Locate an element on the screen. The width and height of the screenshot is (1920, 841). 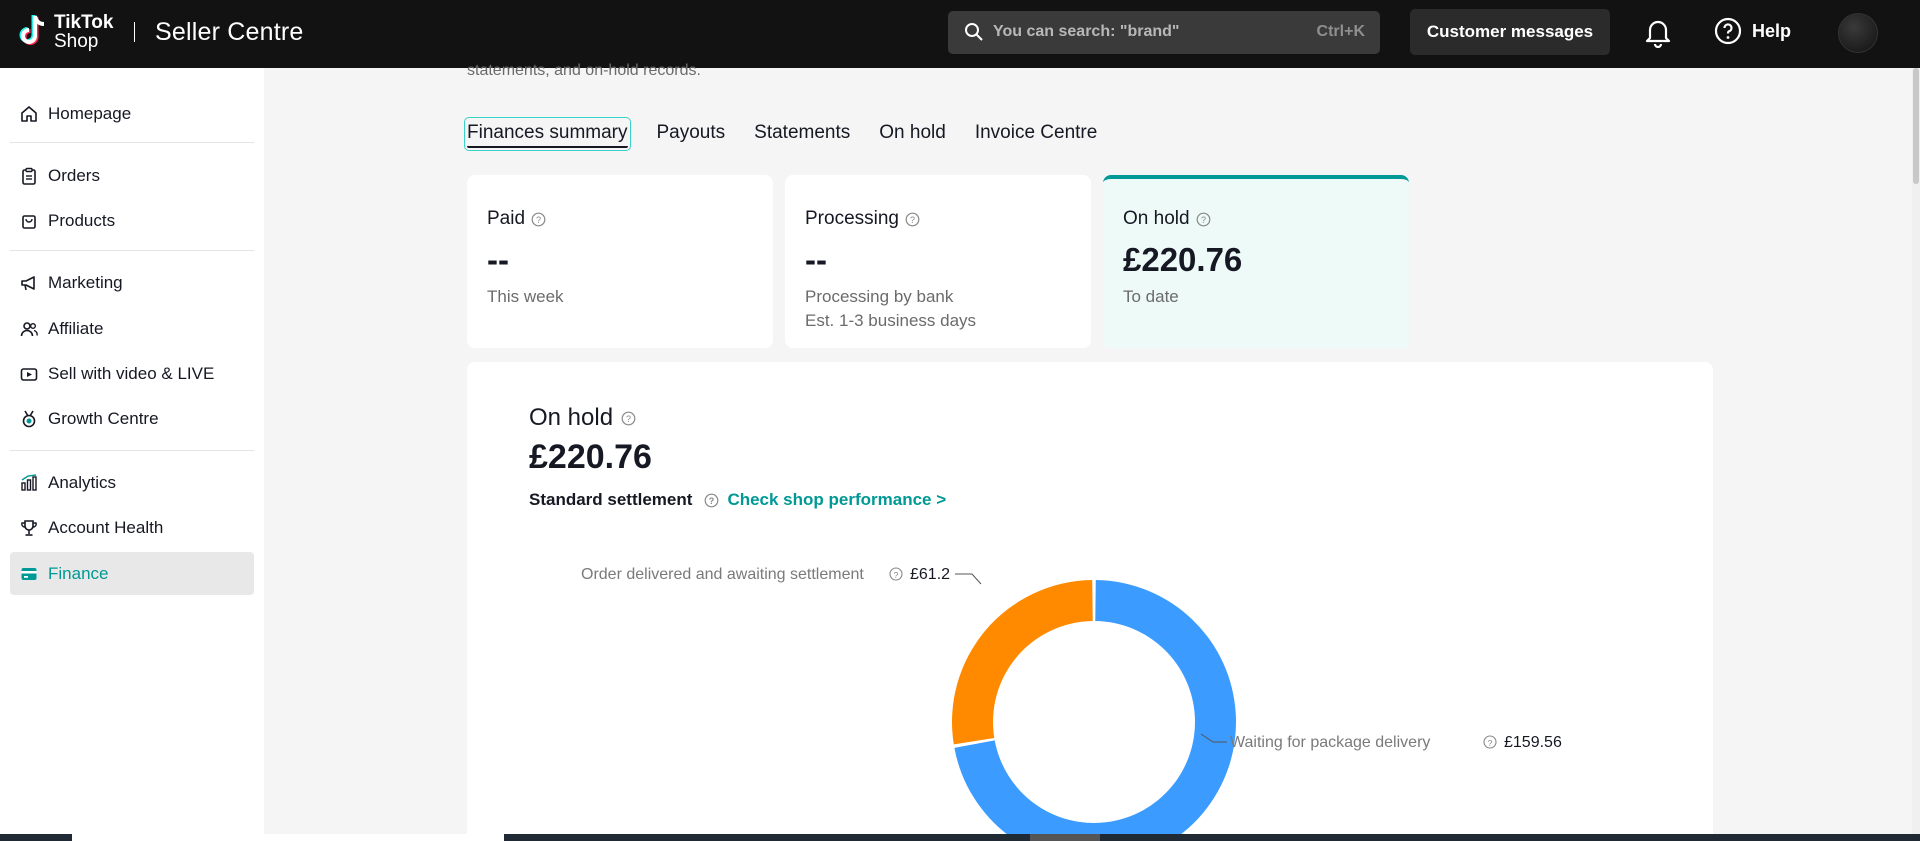
card-subtext-line: Est. 1-3 business days is located at coordinates (891, 320).